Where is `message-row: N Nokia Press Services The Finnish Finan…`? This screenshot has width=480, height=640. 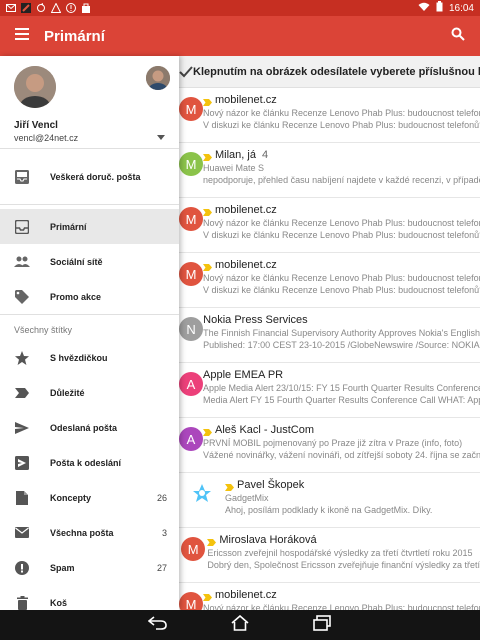 message-row: N Nokia Press Services The Finnish Finan… is located at coordinates (329, 335).